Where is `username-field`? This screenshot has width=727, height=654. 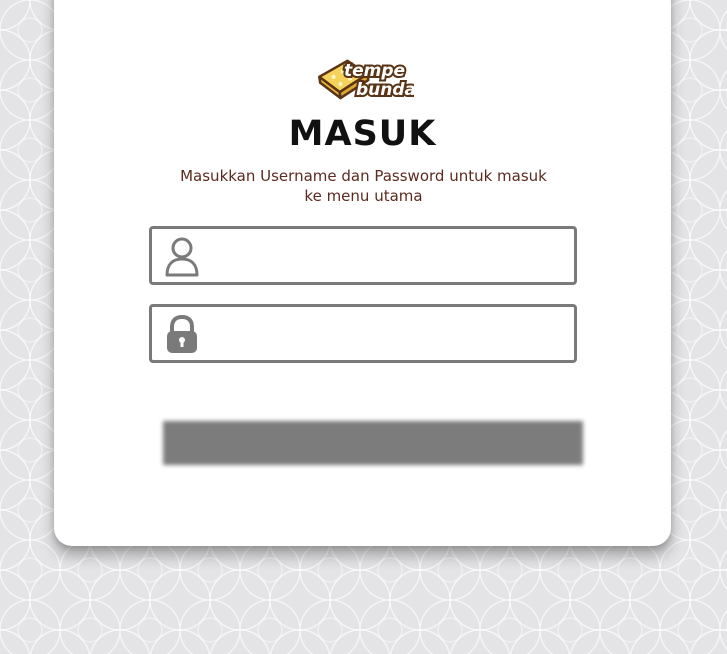
username-field is located at coordinates (363, 255).